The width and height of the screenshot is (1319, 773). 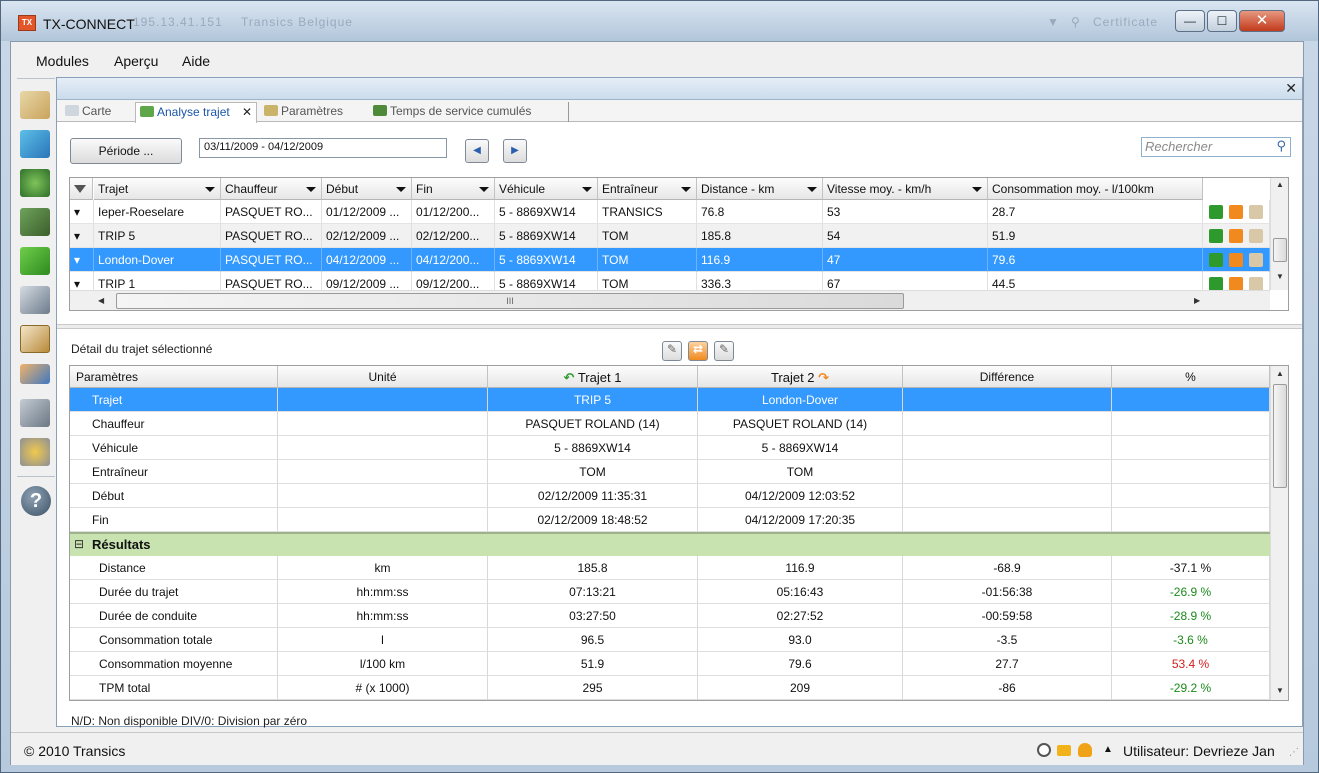 I want to click on period-input: 03/11/2009 - 04/12/2009, so click(x=323, y=148).